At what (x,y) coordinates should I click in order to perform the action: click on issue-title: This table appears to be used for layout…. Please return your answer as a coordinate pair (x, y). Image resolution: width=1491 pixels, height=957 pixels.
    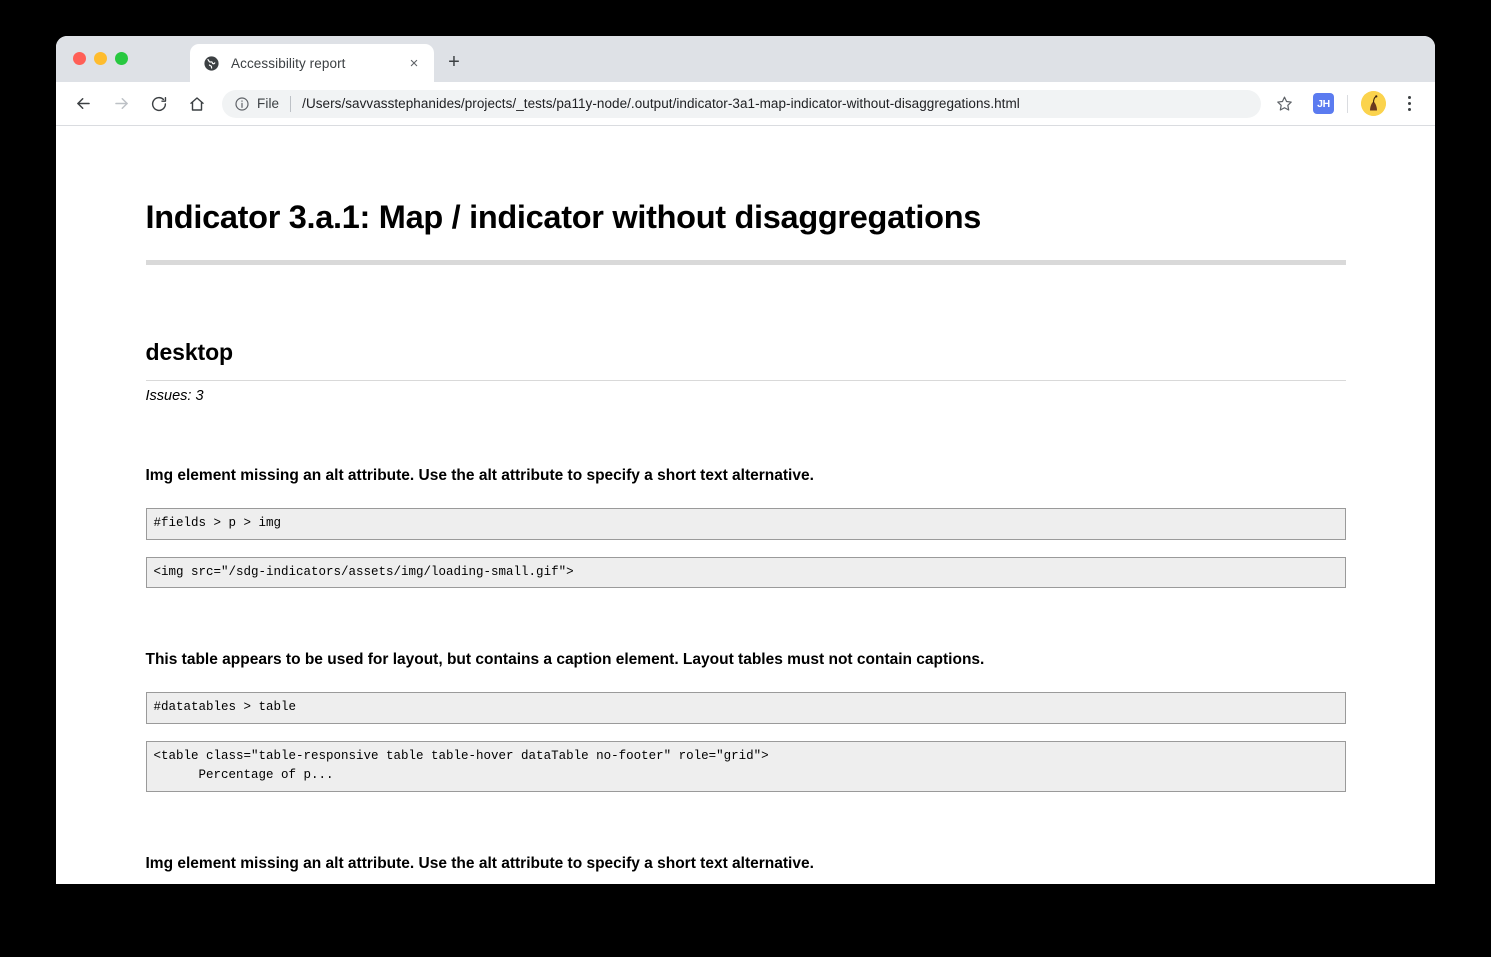
    Looking at the image, I should click on (565, 660).